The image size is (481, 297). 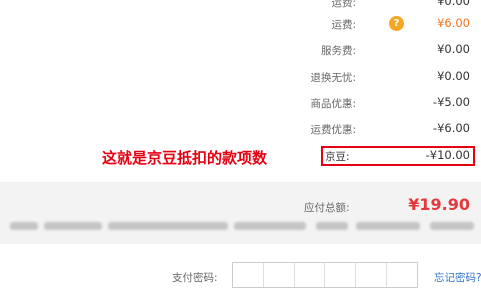 I want to click on total-label: 应付总额:, so click(x=327, y=208).